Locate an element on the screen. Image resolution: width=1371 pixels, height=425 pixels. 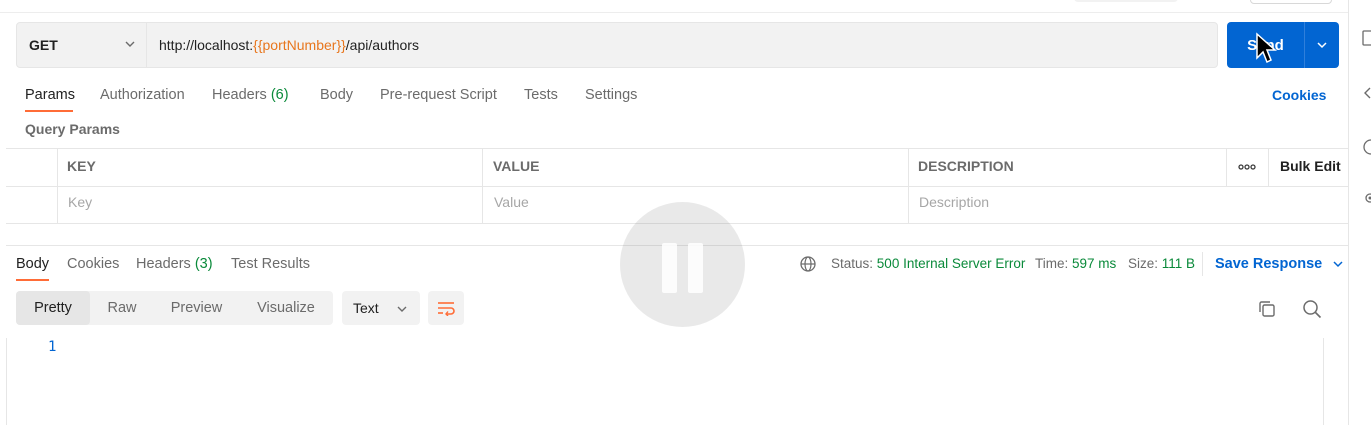
size-value: 111 B is located at coordinates (1178, 263).